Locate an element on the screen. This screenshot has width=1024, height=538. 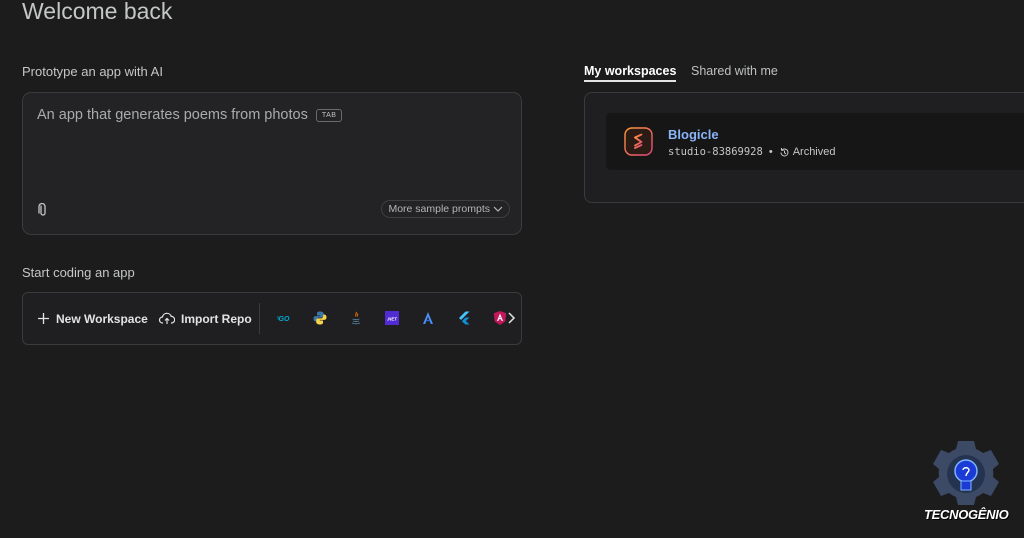
workspace-status-label: Archived is located at coordinates (814, 152).